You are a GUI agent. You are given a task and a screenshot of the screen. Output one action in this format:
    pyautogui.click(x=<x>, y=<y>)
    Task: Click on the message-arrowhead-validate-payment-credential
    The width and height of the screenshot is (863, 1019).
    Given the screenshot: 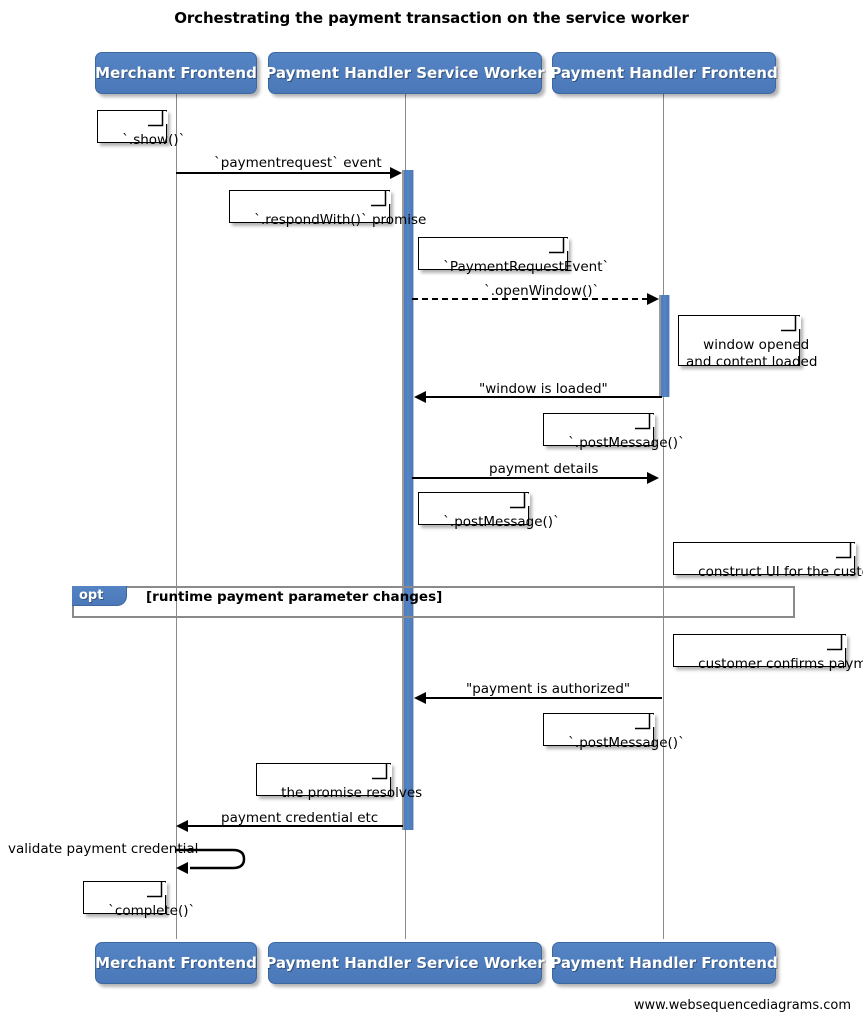 What is the action you would take?
    pyautogui.click(x=182, y=868)
    